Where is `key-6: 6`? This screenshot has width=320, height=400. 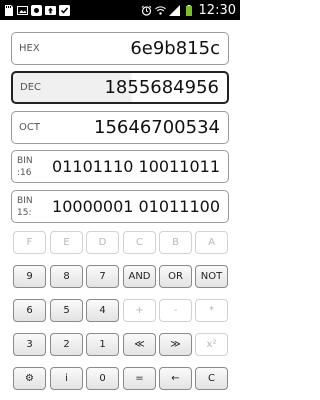 key-6: 6 is located at coordinates (29, 310).